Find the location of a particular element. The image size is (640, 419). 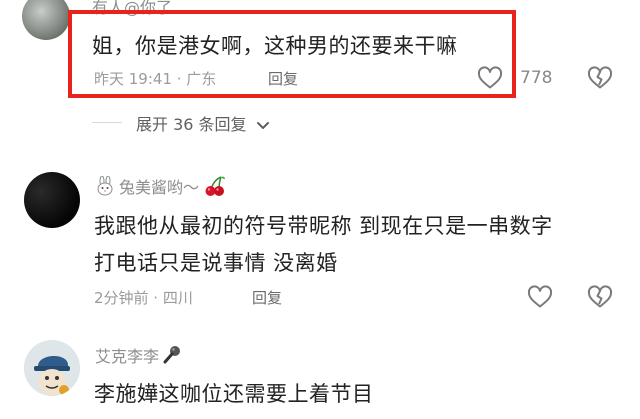

comment-username: 兔美酱哟～ is located at coordinates (161, 186).